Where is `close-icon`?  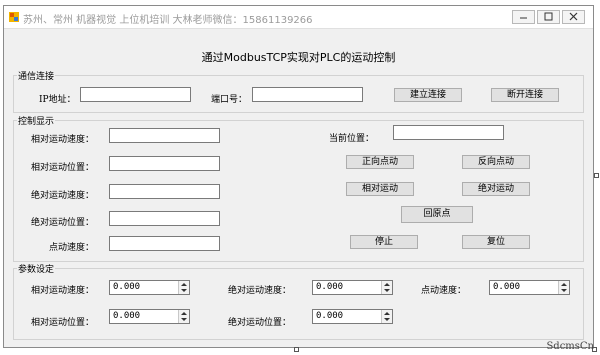 close-icon is located at coordinates (573, 16).